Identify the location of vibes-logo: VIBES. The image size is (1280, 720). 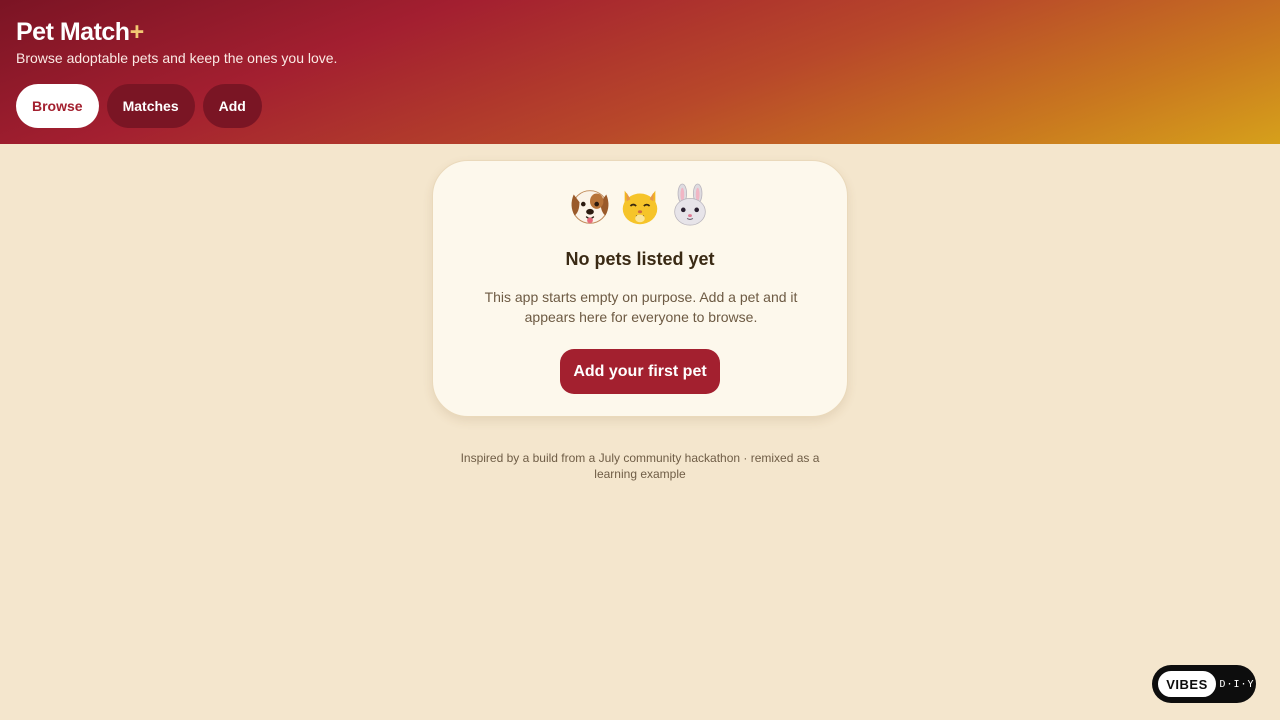
(1187, 684).